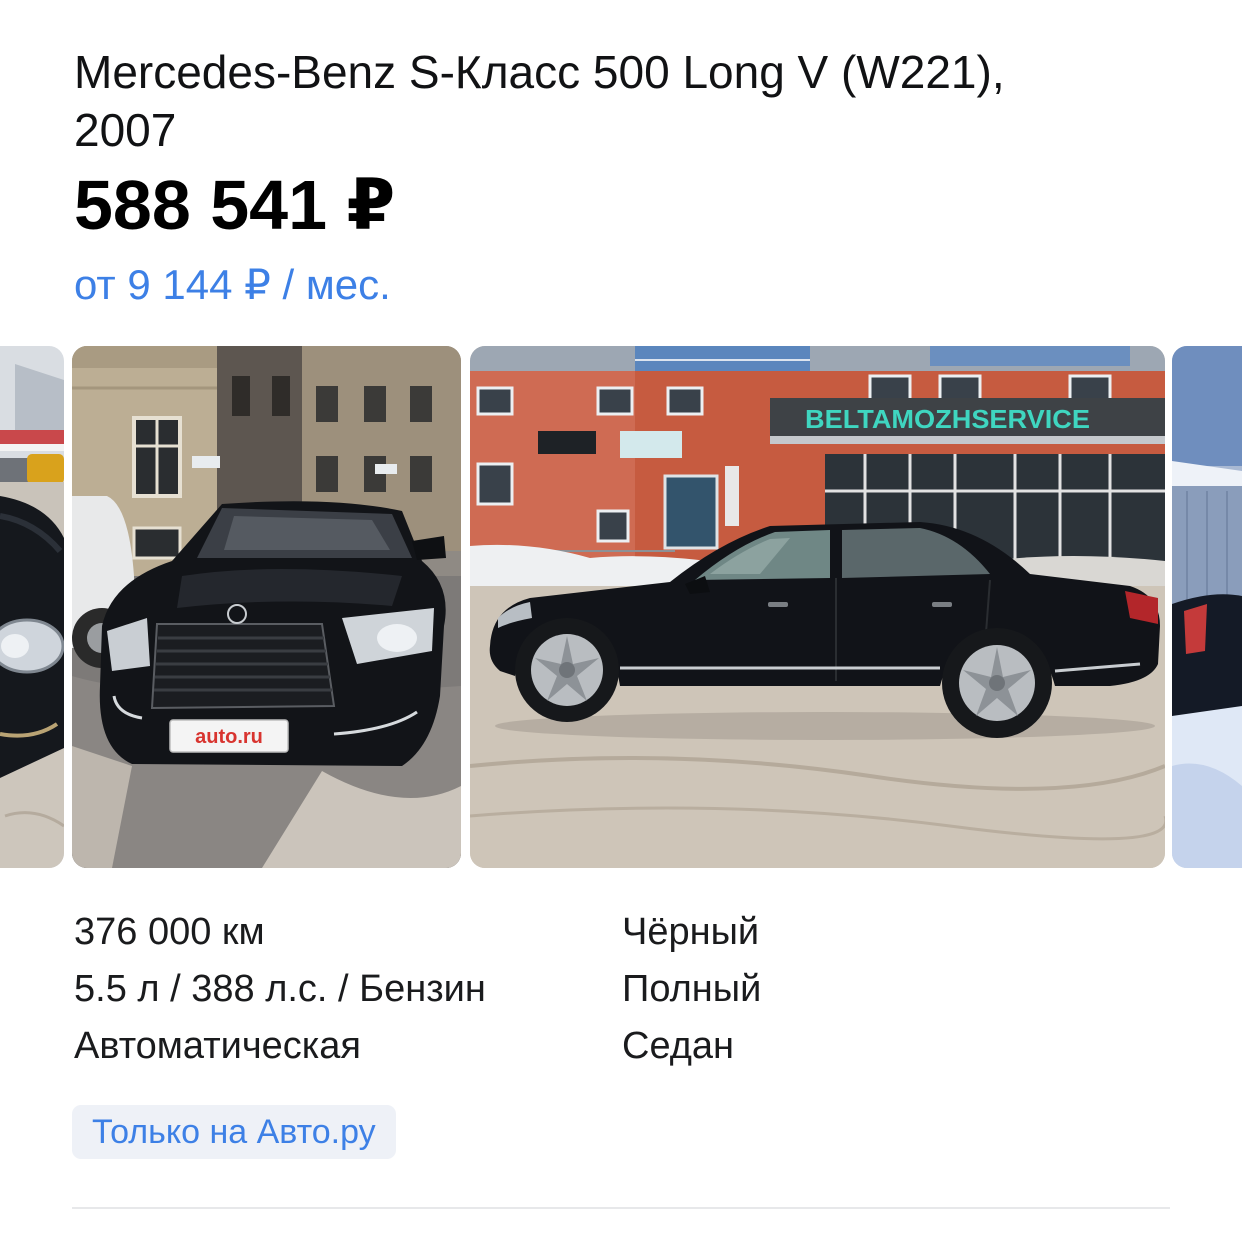  What do you see at coordinates (1207, 656) in the screenshot?
I see `black-car-rear` at bounding box center [1207, 656].